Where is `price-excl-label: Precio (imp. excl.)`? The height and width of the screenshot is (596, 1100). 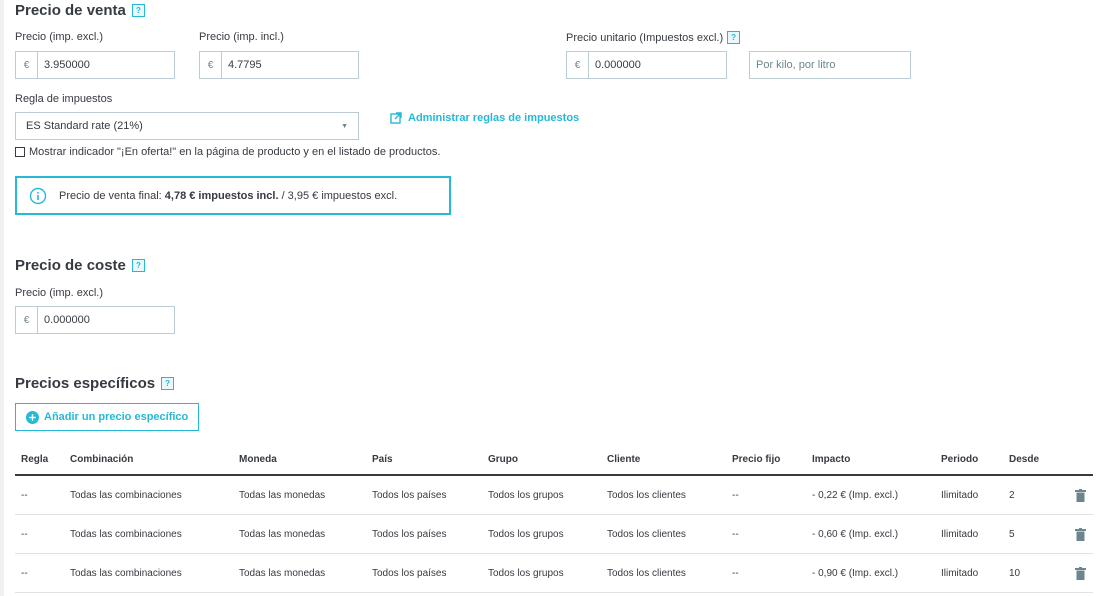 price-excl-label: Precio (imp. excl.) is located at coordinates (59, 37).